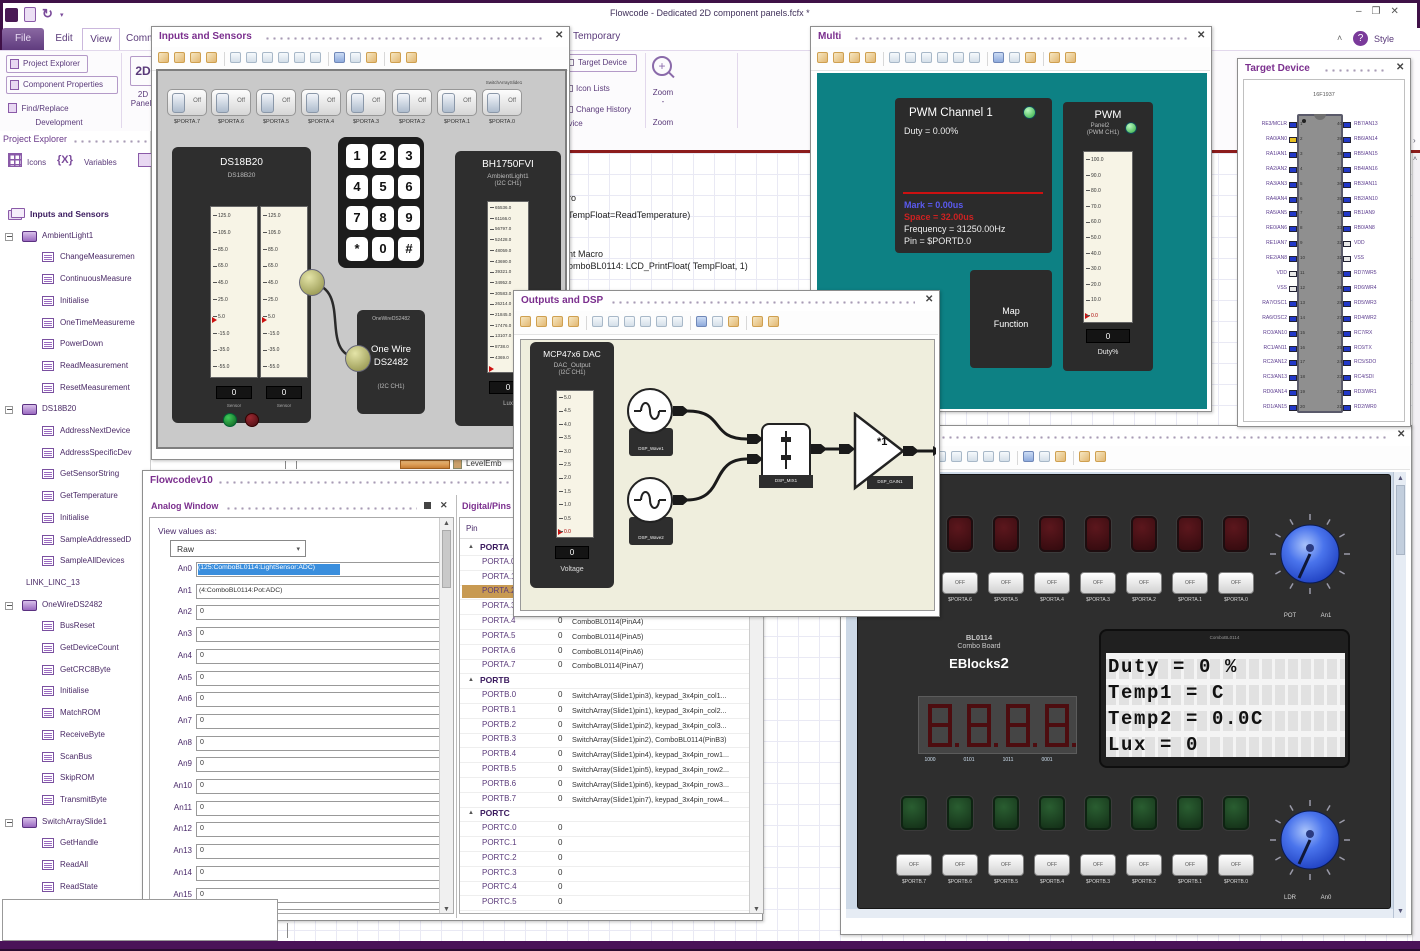 The height and width of the screenshot is (951, 1420). What do you see at coordinates (882, 442) in the screenshot?
I see `svg-text: *1` at bounding box center [882, 442].